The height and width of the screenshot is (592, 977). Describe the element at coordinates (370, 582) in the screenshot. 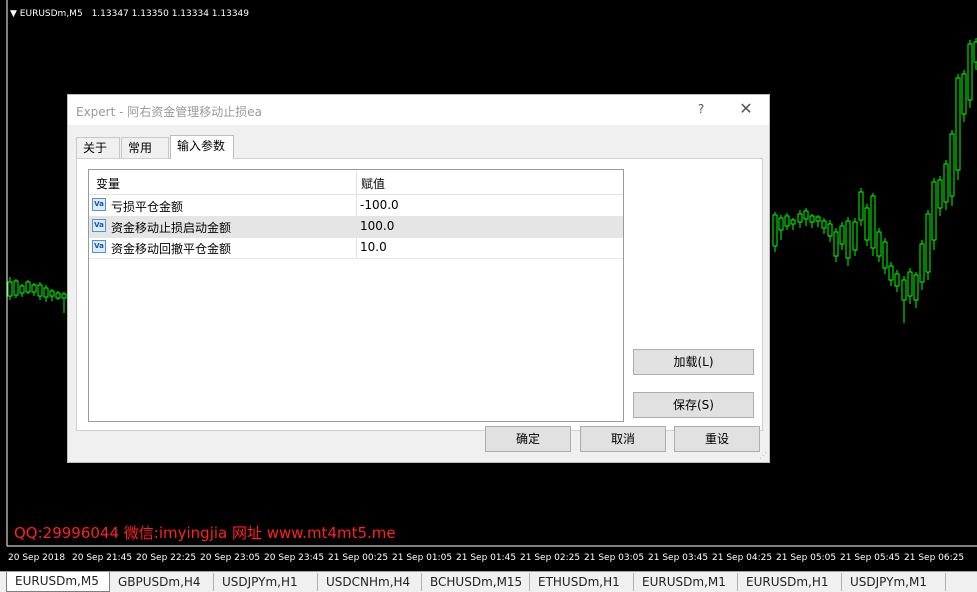

I see `chart-tab: USDCNHm,H4` at that location.